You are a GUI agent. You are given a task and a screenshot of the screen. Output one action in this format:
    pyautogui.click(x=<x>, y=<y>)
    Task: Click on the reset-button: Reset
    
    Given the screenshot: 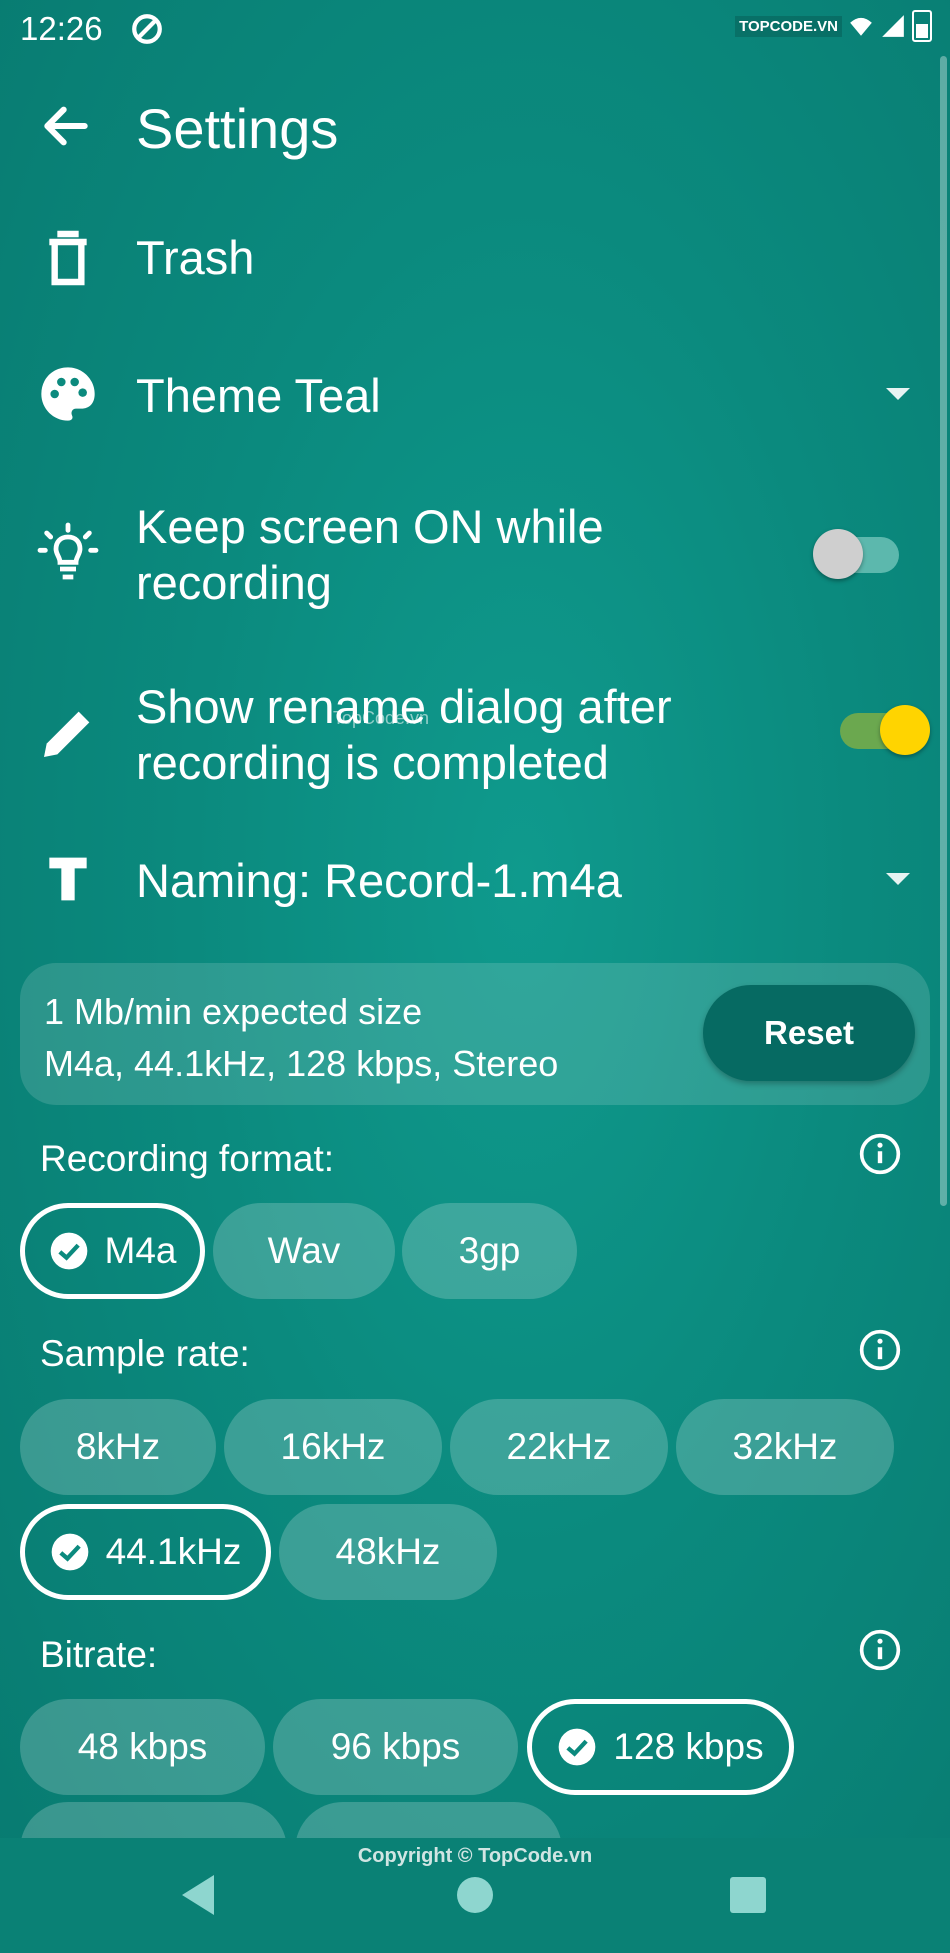 What is the action you would take?
    pyautogui.click(x=809, y=1033)
    